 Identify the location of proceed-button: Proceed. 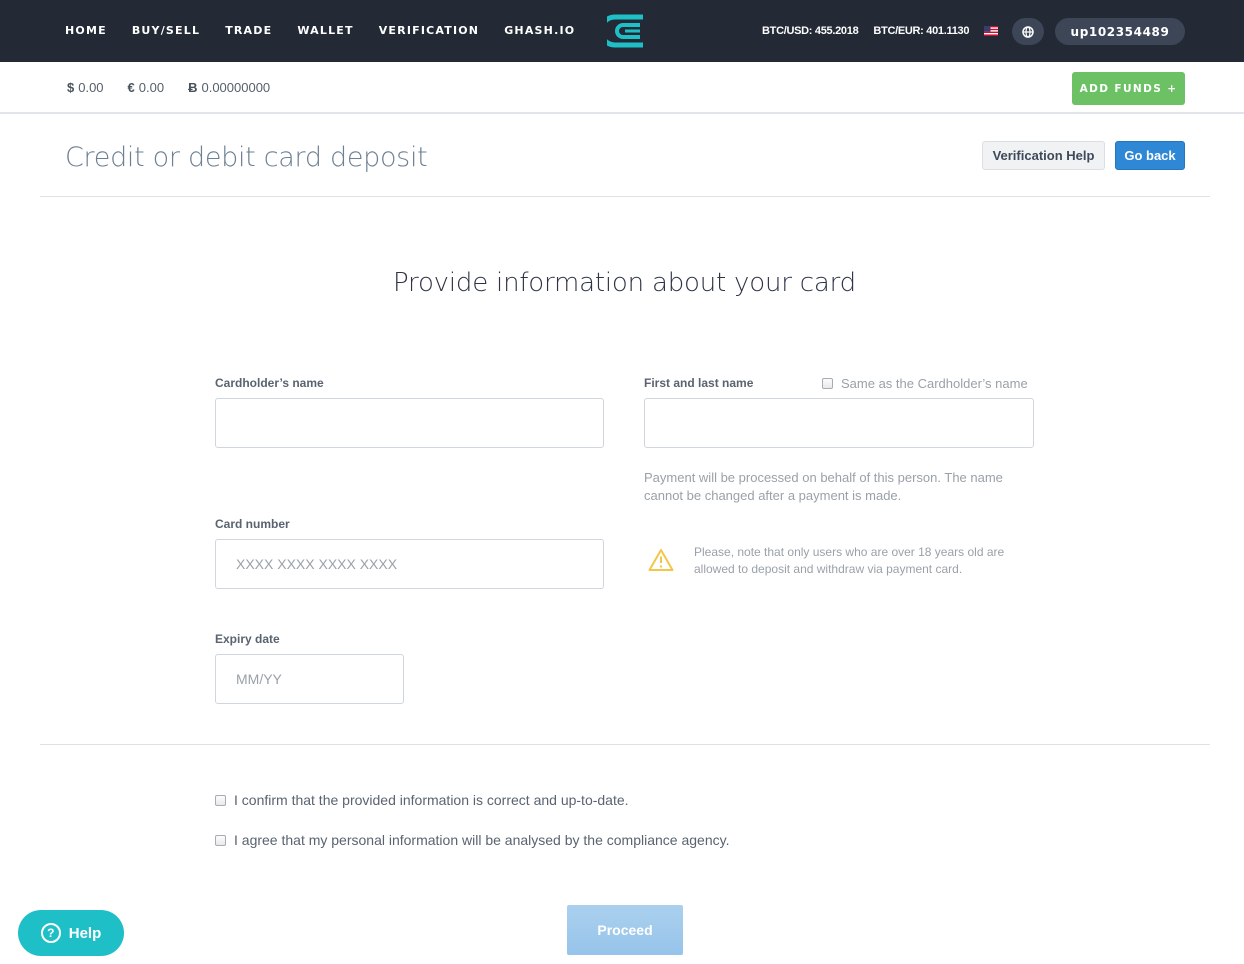
(625, 930).